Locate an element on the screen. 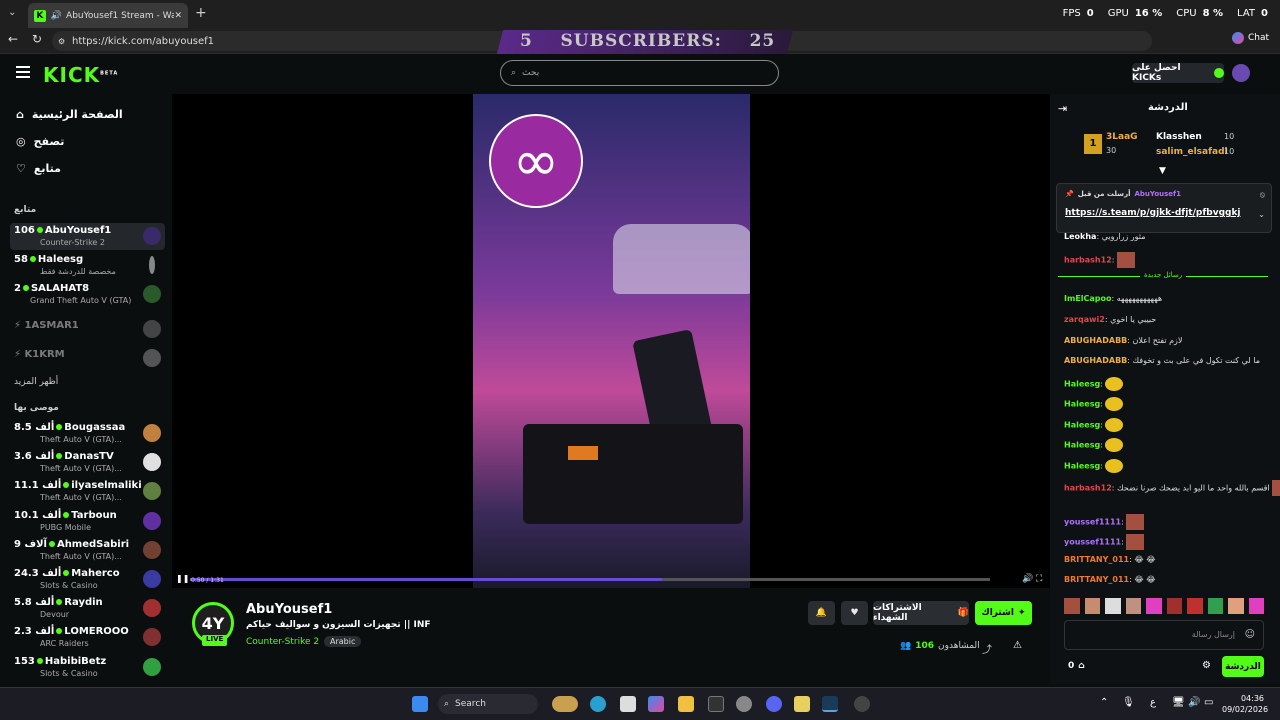  close-tab-icon: ✕ is located at coordinates (178, 16).